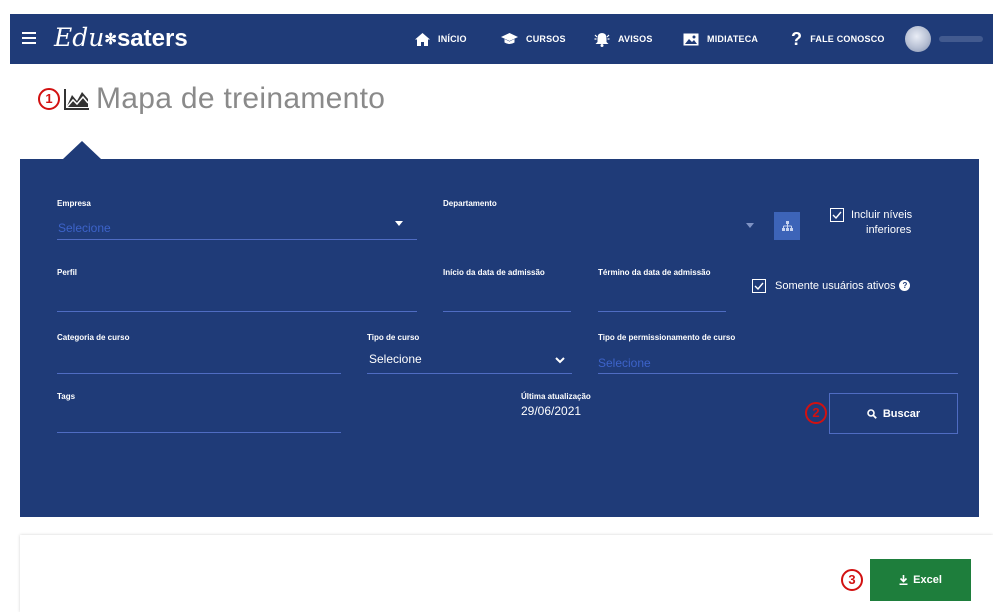 Image resolution: width=993 pixels, height=612 pixels. I want to click on excel-button-label: Excel, so click(927, 580).